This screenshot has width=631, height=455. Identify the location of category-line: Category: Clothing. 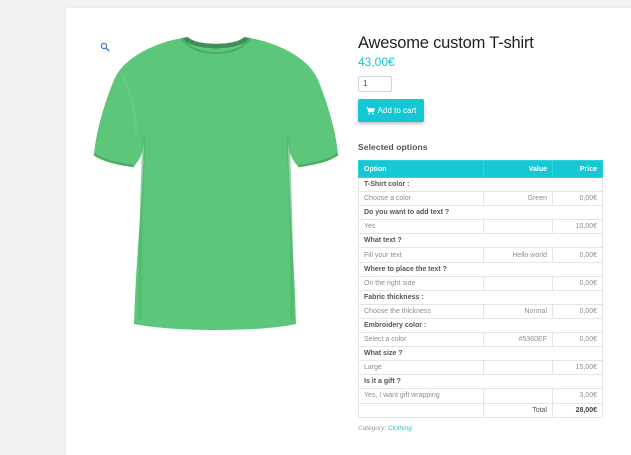
(385, 428).